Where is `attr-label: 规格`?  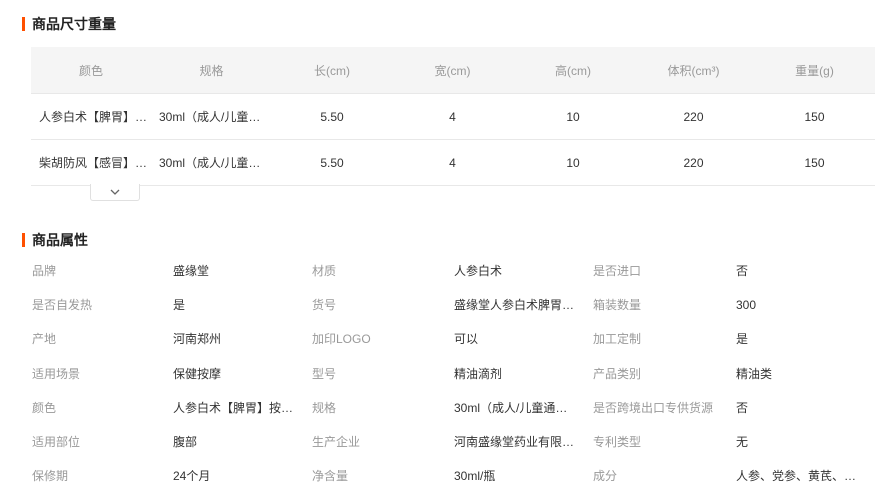 attr-label: 规格 is located at coordinates (324, 407).